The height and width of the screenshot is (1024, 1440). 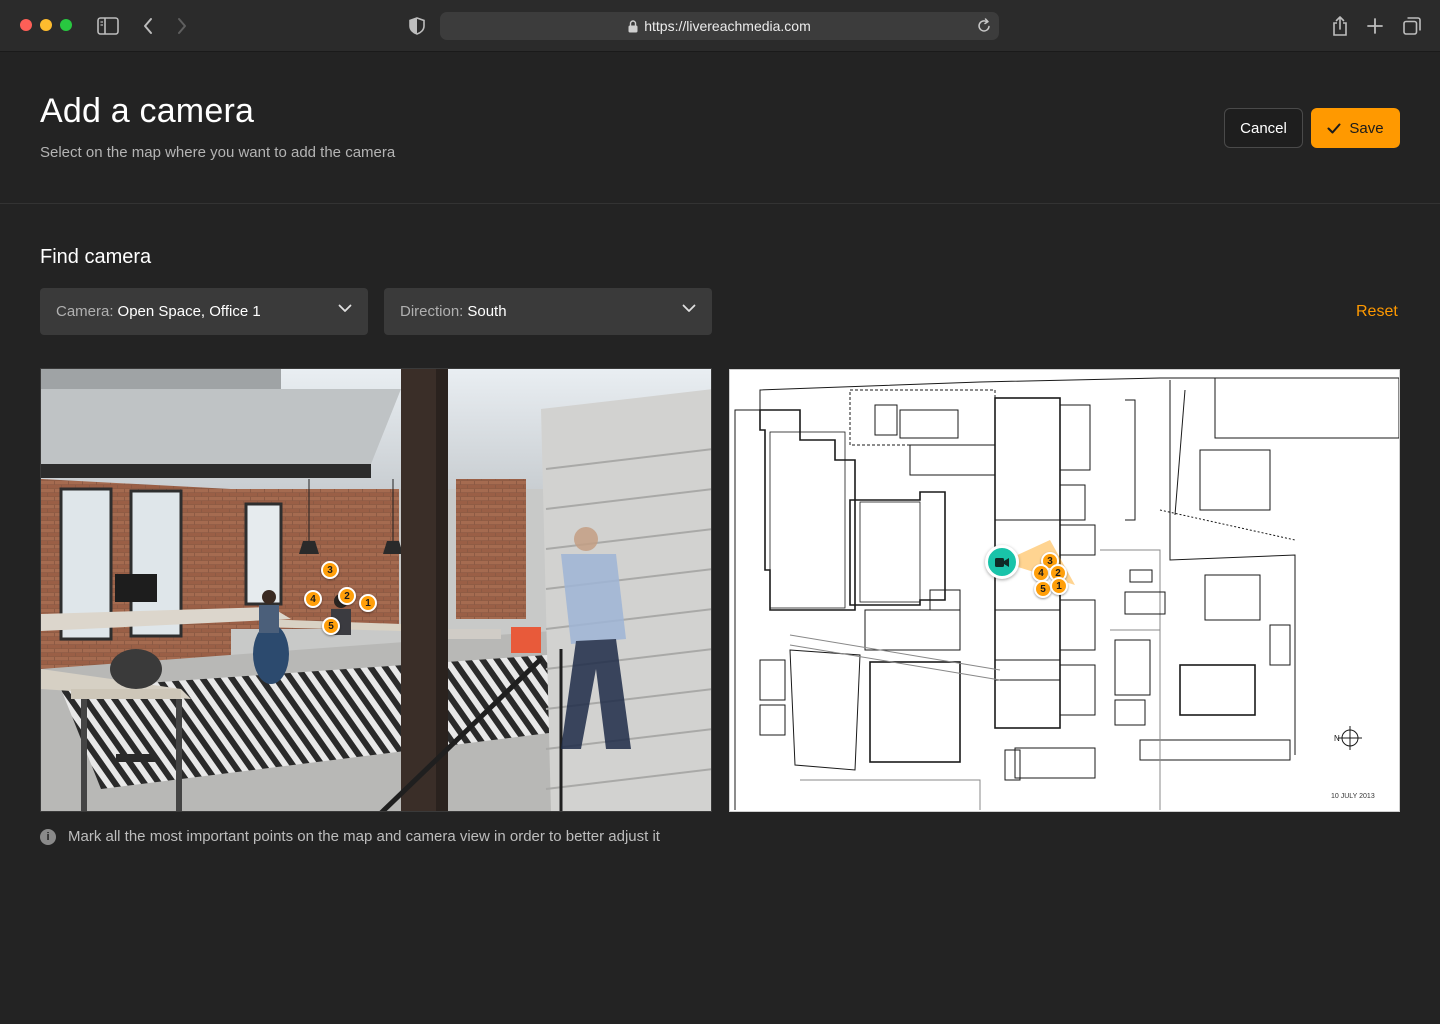 What do you see at coordinates (1340, 26) in the screenshot?
I see `share-icon` at bounding box center [1340, 26].